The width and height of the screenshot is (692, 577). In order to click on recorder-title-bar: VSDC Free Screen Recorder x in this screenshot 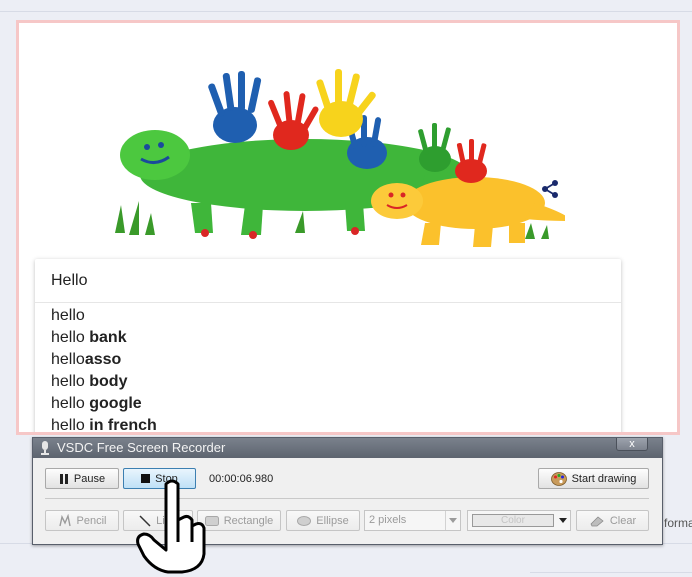, I will do `click(347, 448)`.